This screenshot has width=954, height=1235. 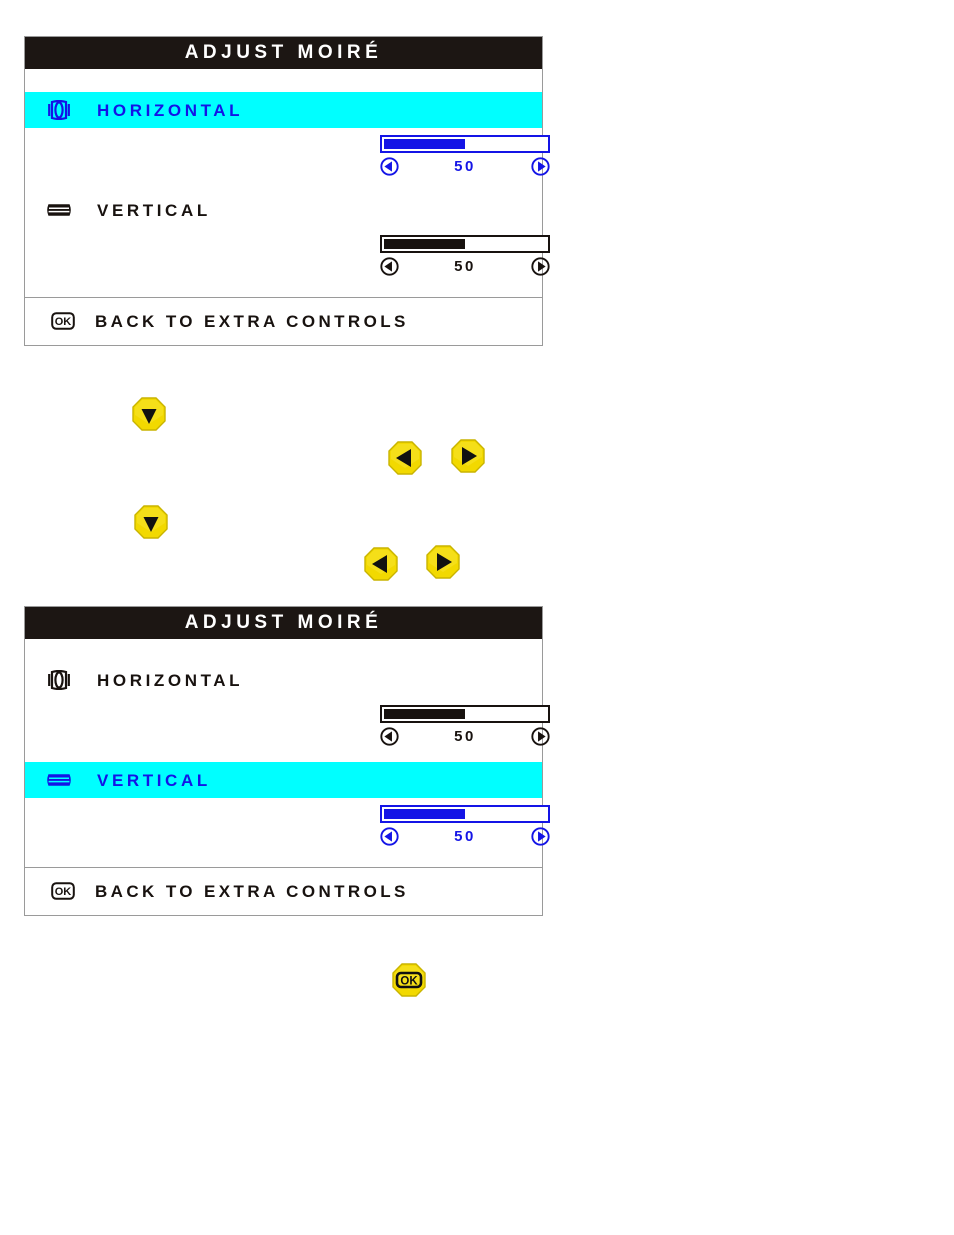 I want to click on ok-hardware-button: OK, so click(x=409, y=980).